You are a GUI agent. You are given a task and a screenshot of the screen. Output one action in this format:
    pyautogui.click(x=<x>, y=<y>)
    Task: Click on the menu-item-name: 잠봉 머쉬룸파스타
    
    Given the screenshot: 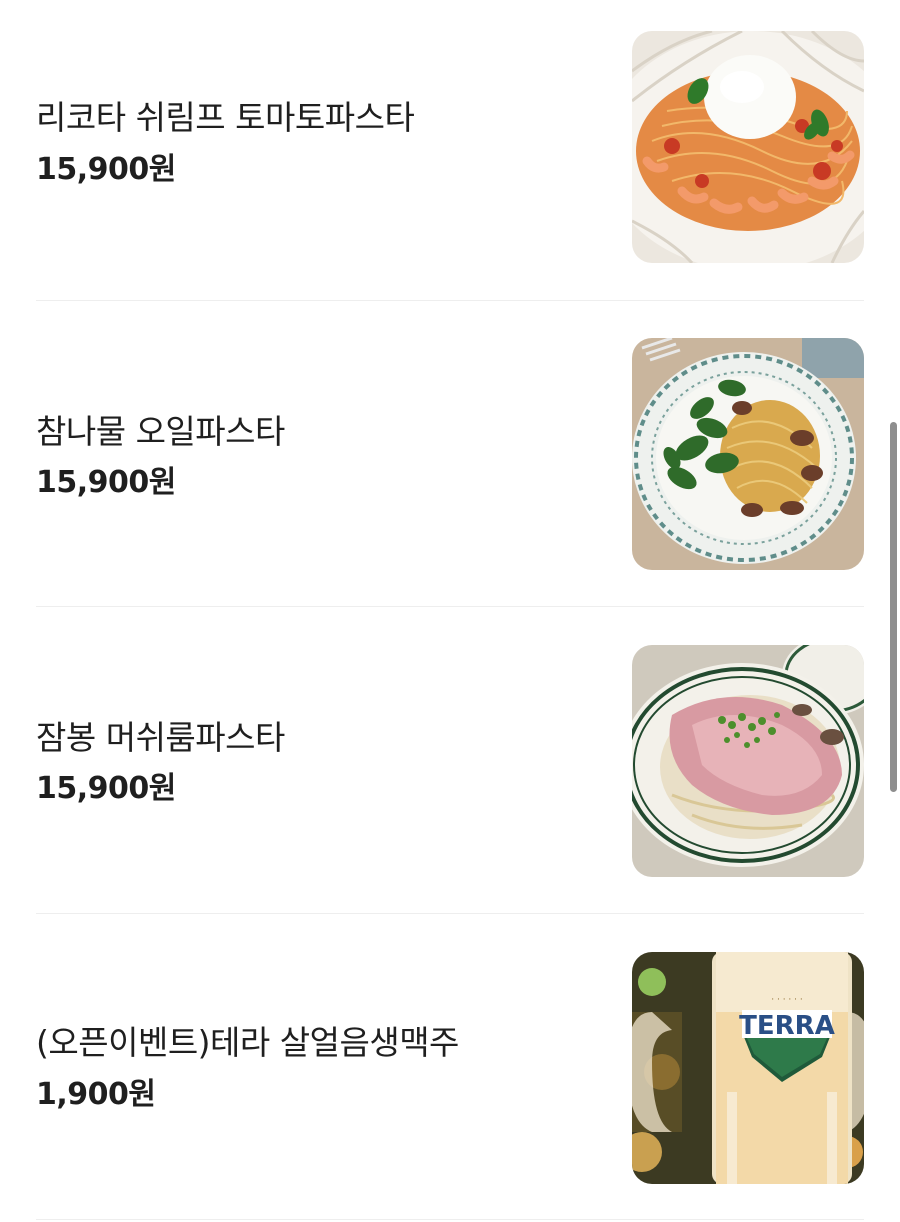 What is the action you would take?
    pyautogui.click(x=160, y=737)
    